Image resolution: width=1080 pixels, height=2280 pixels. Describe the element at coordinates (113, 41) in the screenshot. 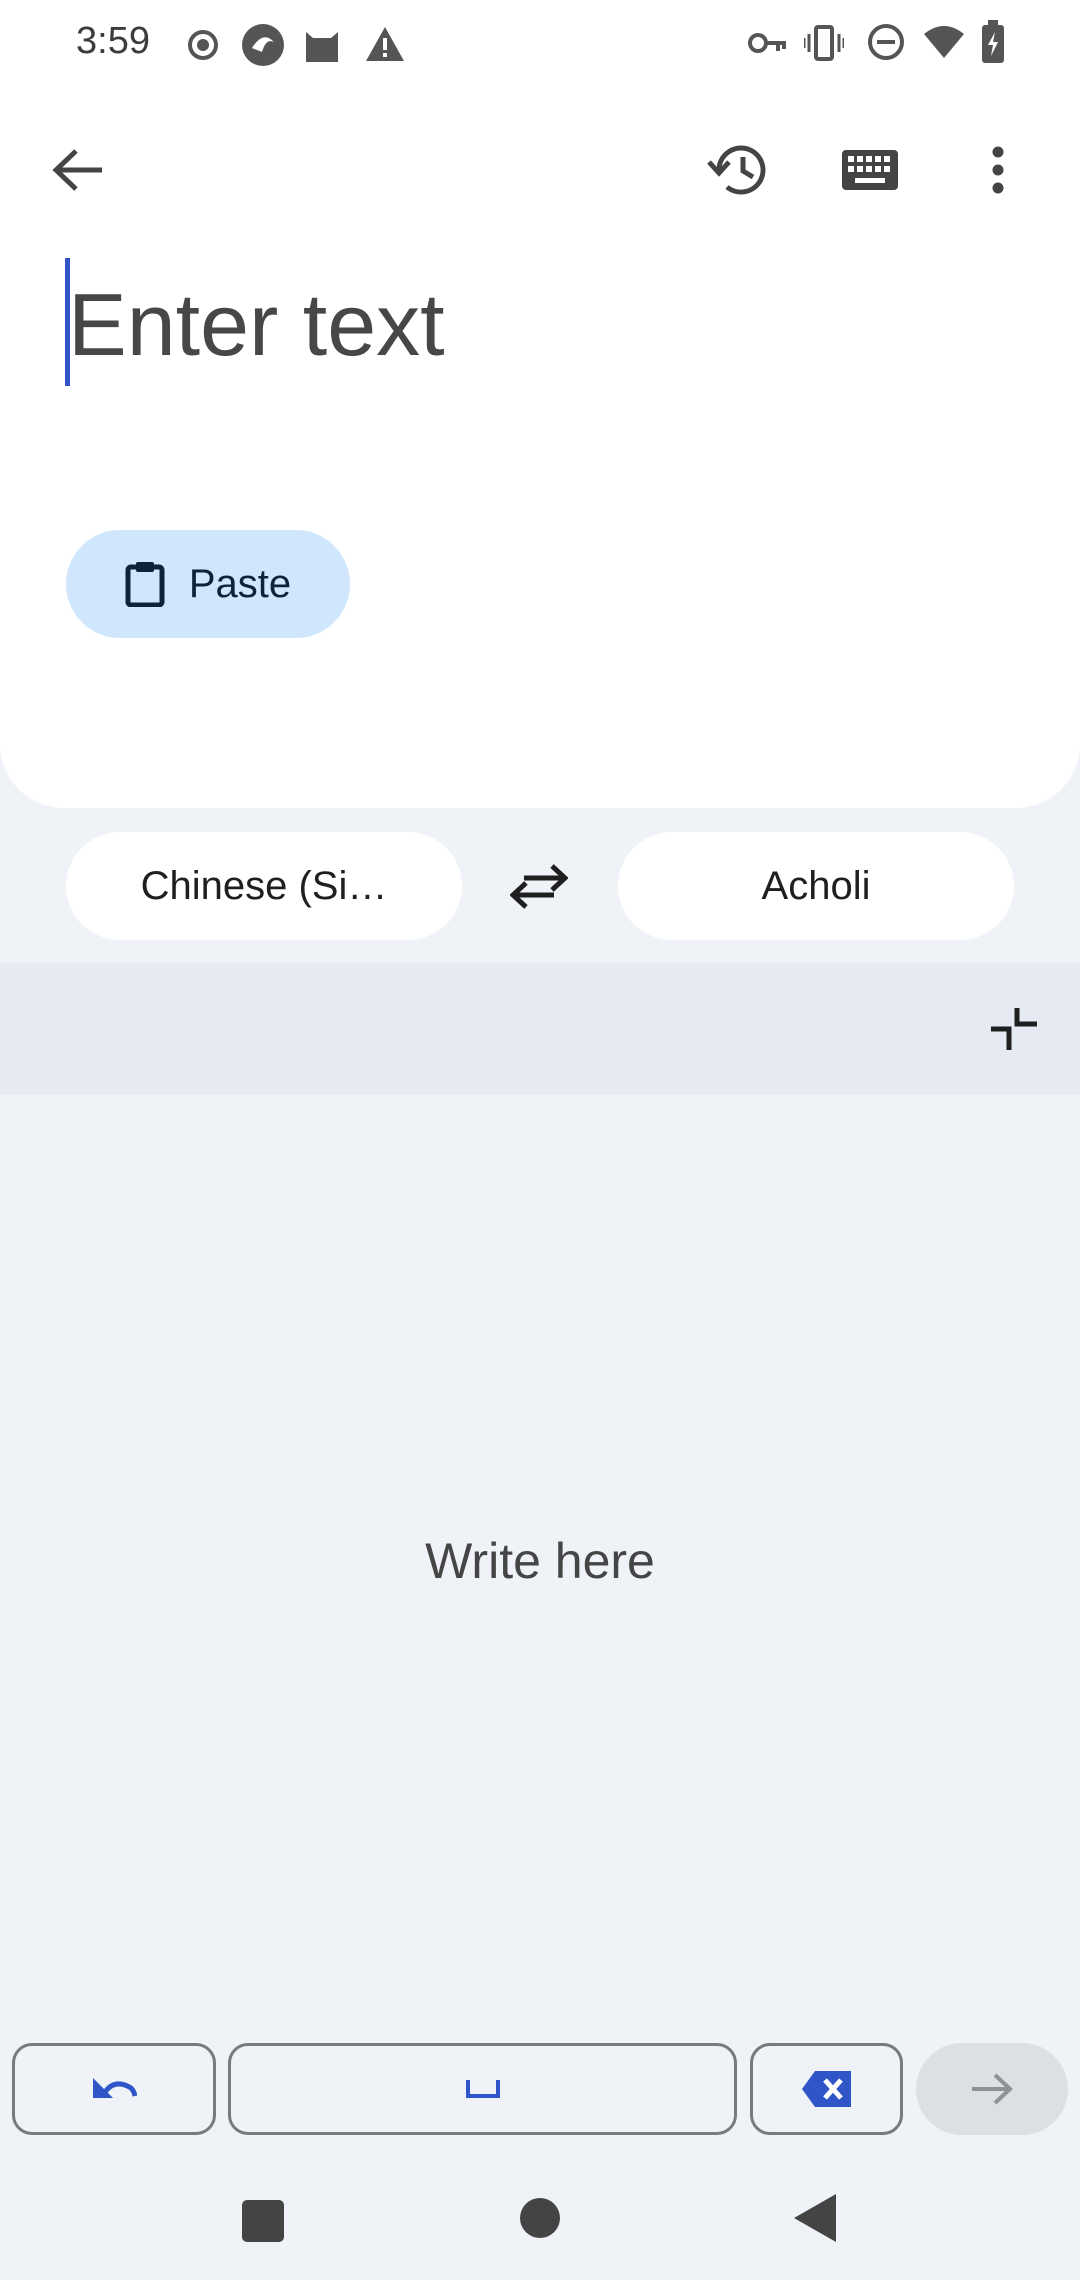

I see `status-time: 3:59` at that location.